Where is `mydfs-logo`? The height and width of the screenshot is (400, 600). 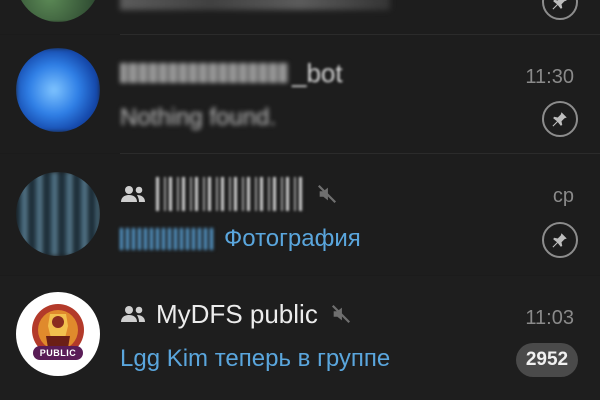
mydfs-logo is located at coordinates (58, 332).